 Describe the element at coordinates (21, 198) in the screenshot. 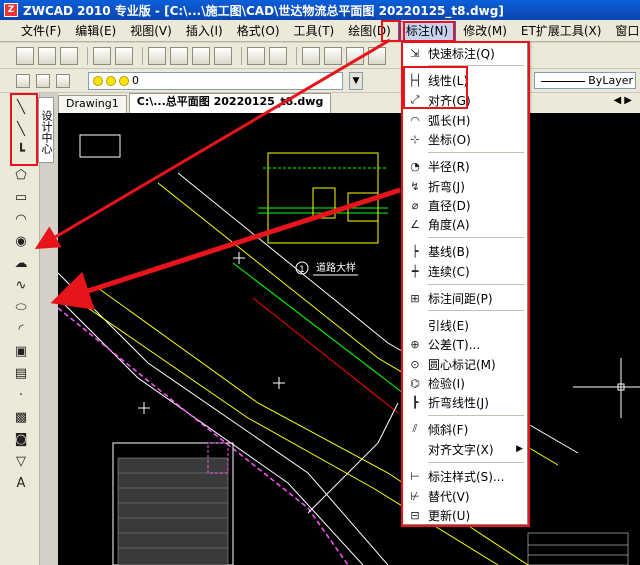

I see `rectangle-tool-icon: ▭` at that location.